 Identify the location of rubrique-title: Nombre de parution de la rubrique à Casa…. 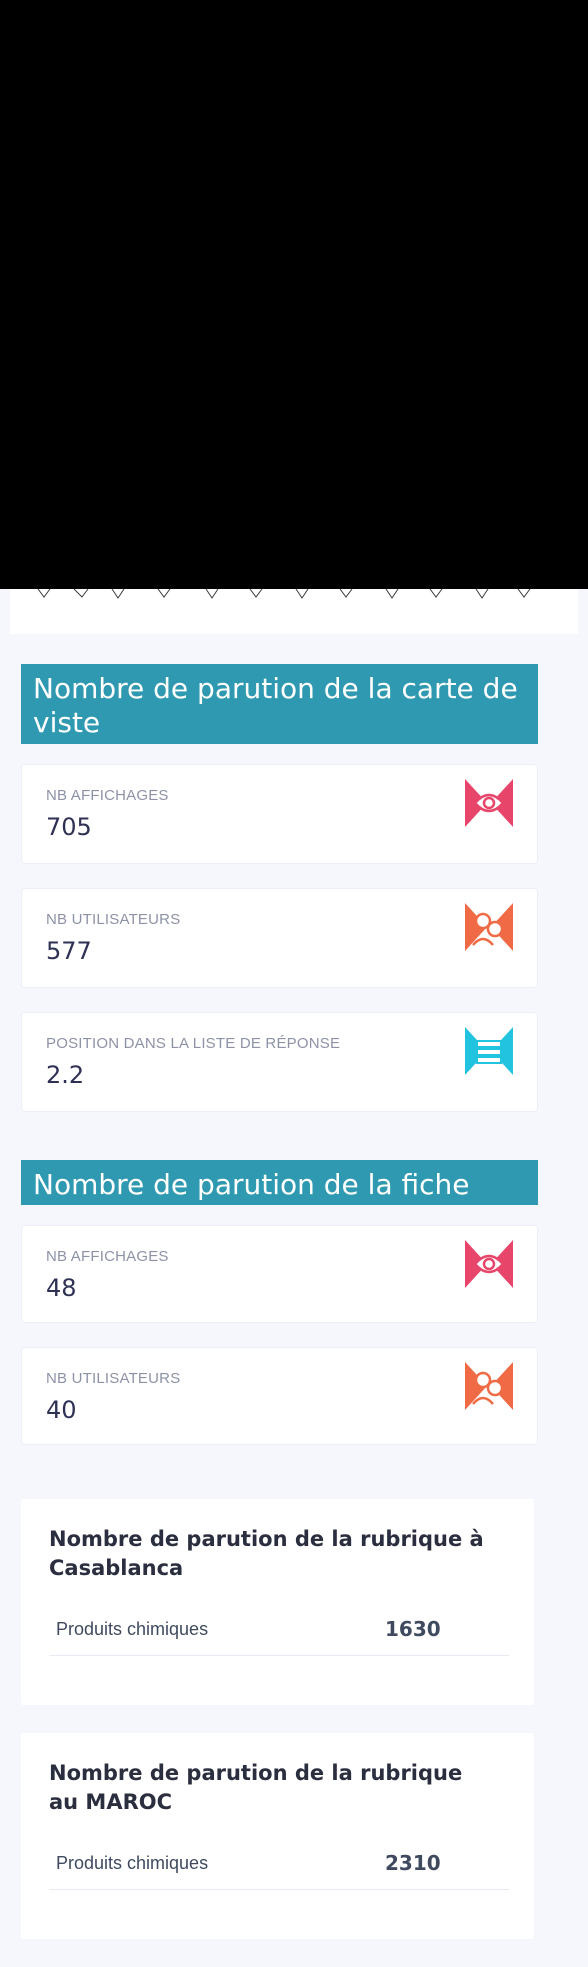
(266, 1553).